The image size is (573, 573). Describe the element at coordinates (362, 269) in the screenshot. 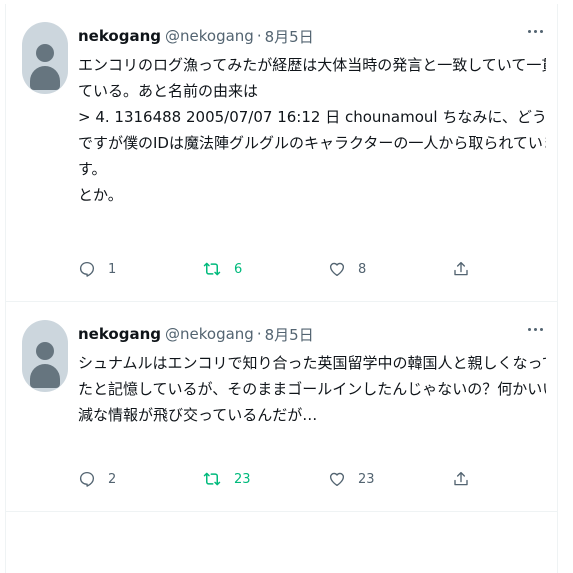

I see `like-count: 8` at that location.